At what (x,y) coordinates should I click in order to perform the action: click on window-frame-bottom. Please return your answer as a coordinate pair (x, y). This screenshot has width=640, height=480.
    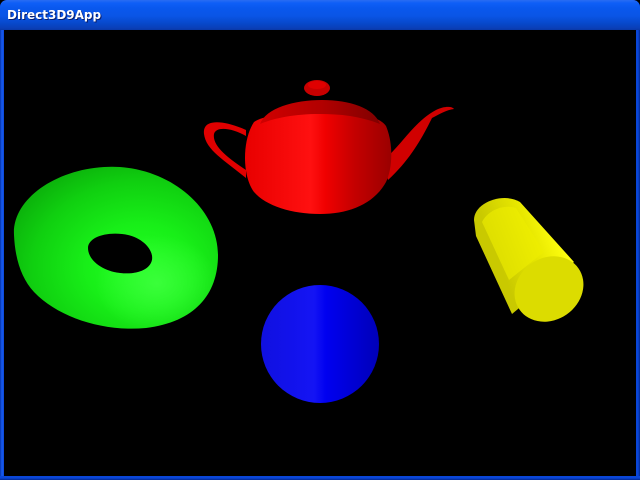
    Looking at the image, I should click on (320, 478).